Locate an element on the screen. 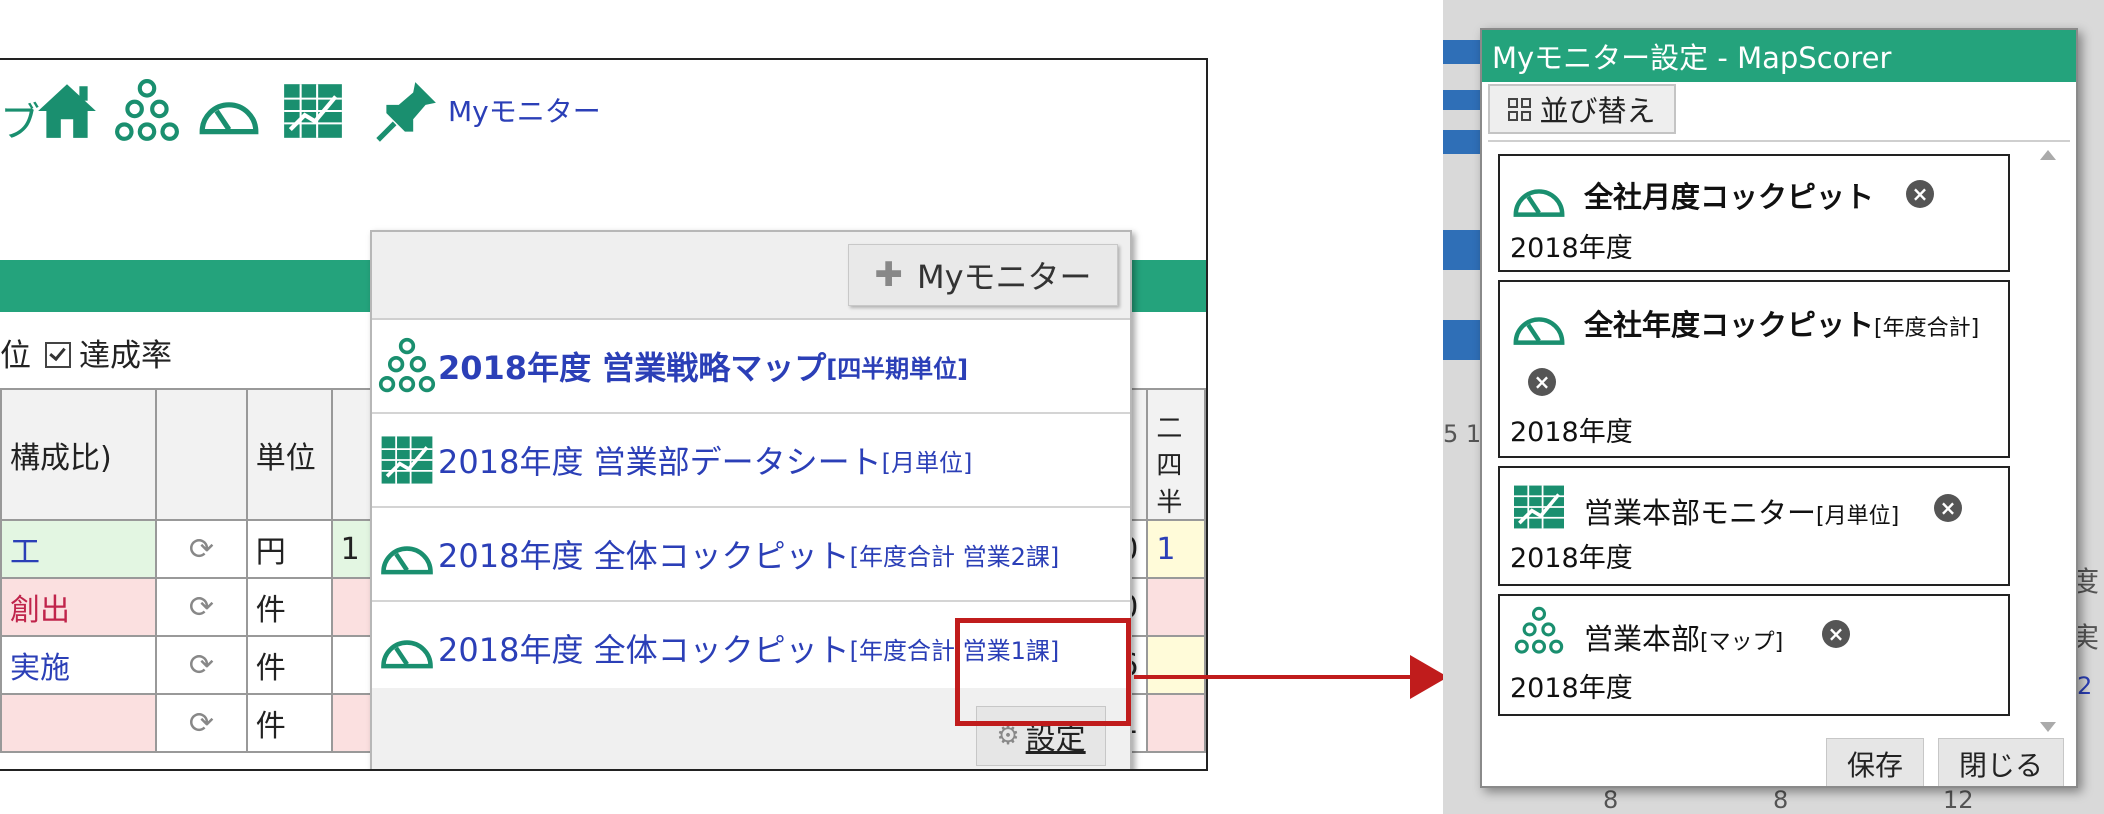  save-button: 保存 is located at coordinates (1875, 762).